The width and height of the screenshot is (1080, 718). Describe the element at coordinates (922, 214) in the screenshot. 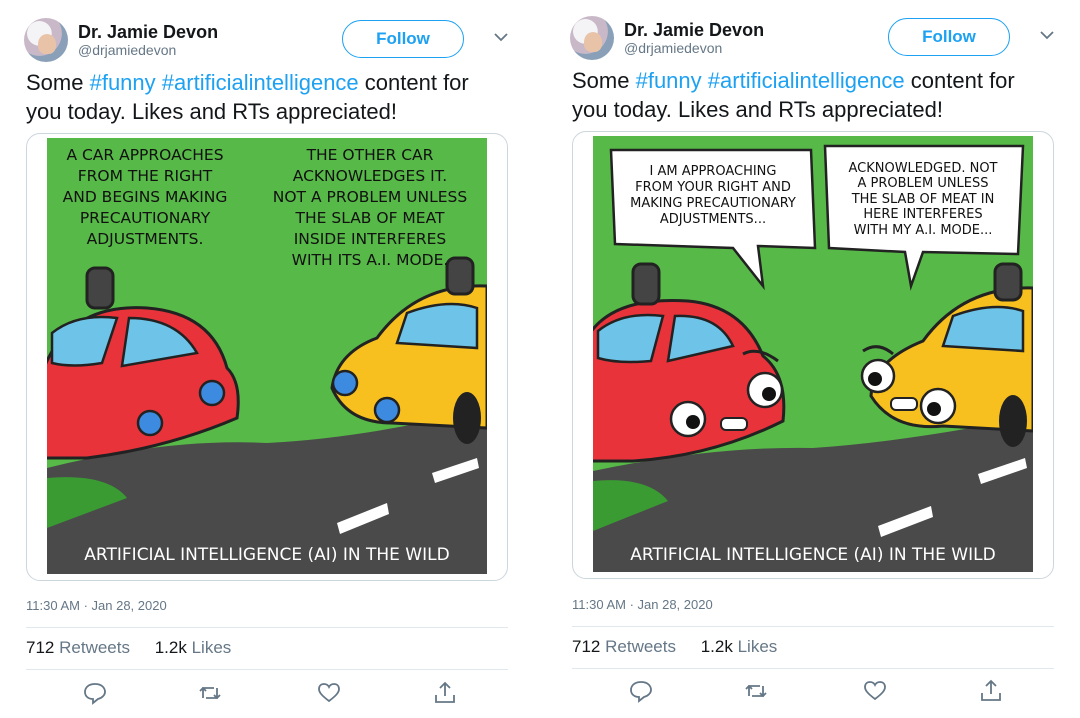

I see `comic-bubble-line: HERE INTERFERES` at that location.